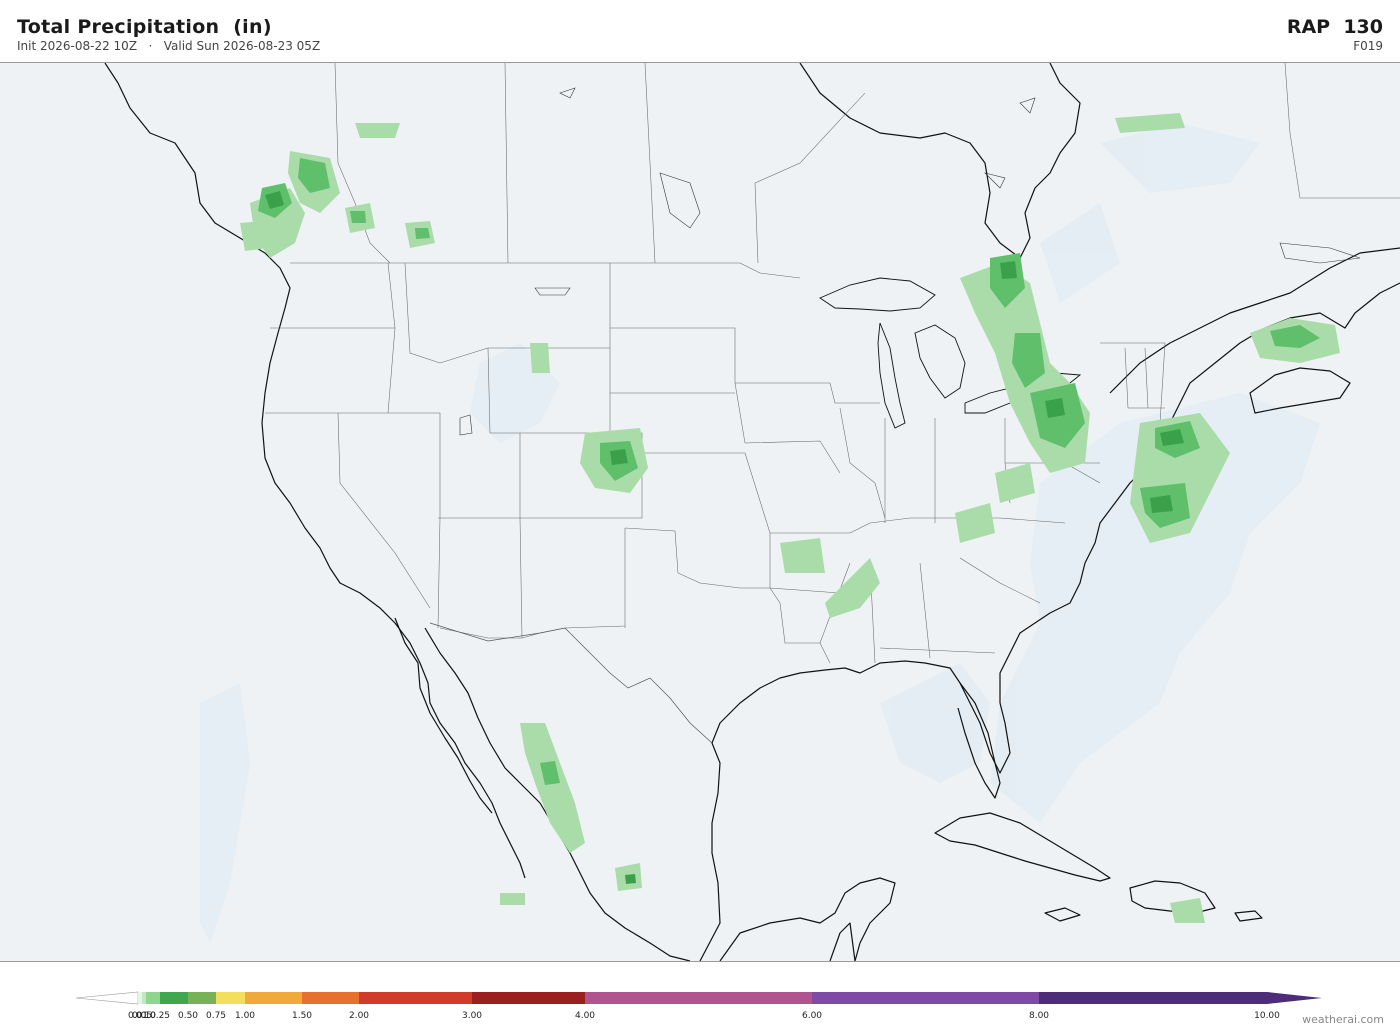 This screenshot has width=1400, height=1034. Describe the element at coordinates (1334, 27) in the screenshot. I see `model-label: RAP 130` at that location.